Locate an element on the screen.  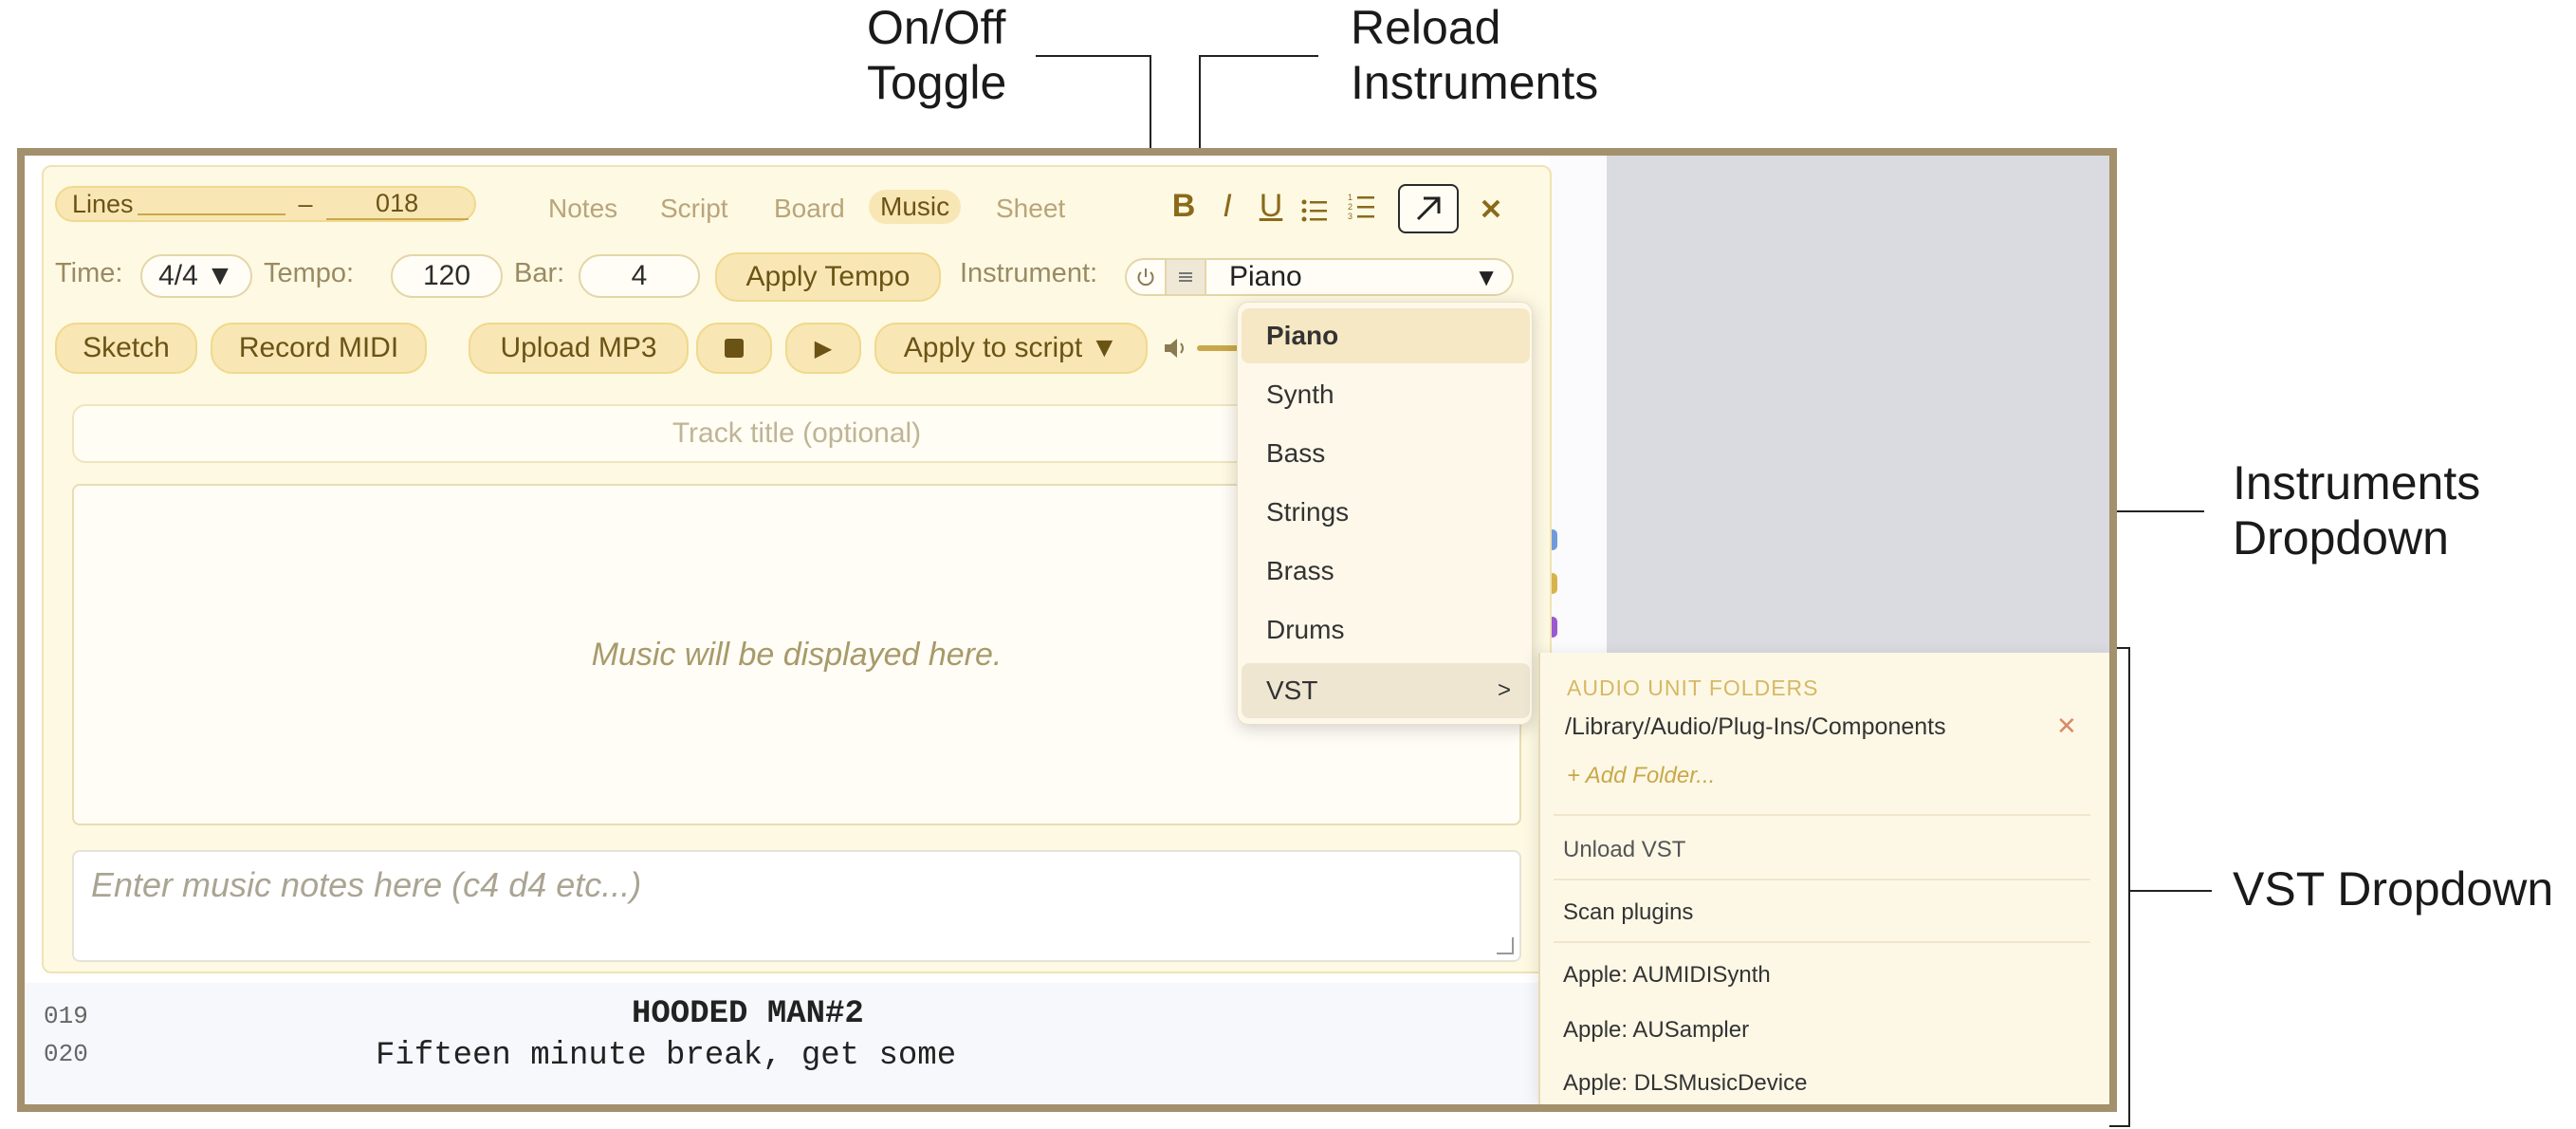
reload-instruments-callout: Reload Instruments is located at coordinates (1475, 55).